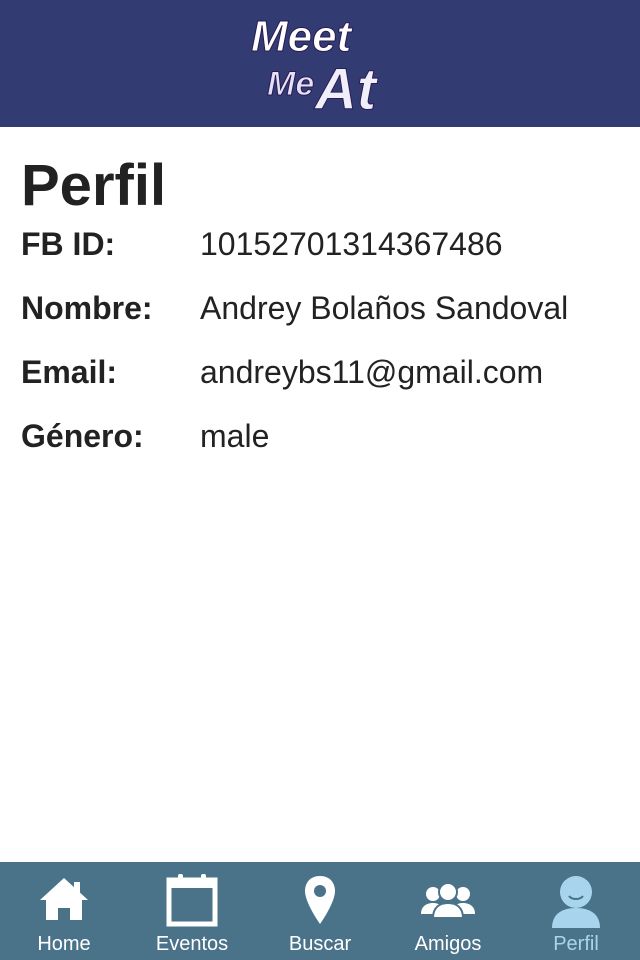 Image resolution: width=640 pixels, height=960 pixels. What do you see at coordinates (448, 944) in the screenshot?
I see `tab-amigos-label: Amigos` at bounding box center [448, 944].